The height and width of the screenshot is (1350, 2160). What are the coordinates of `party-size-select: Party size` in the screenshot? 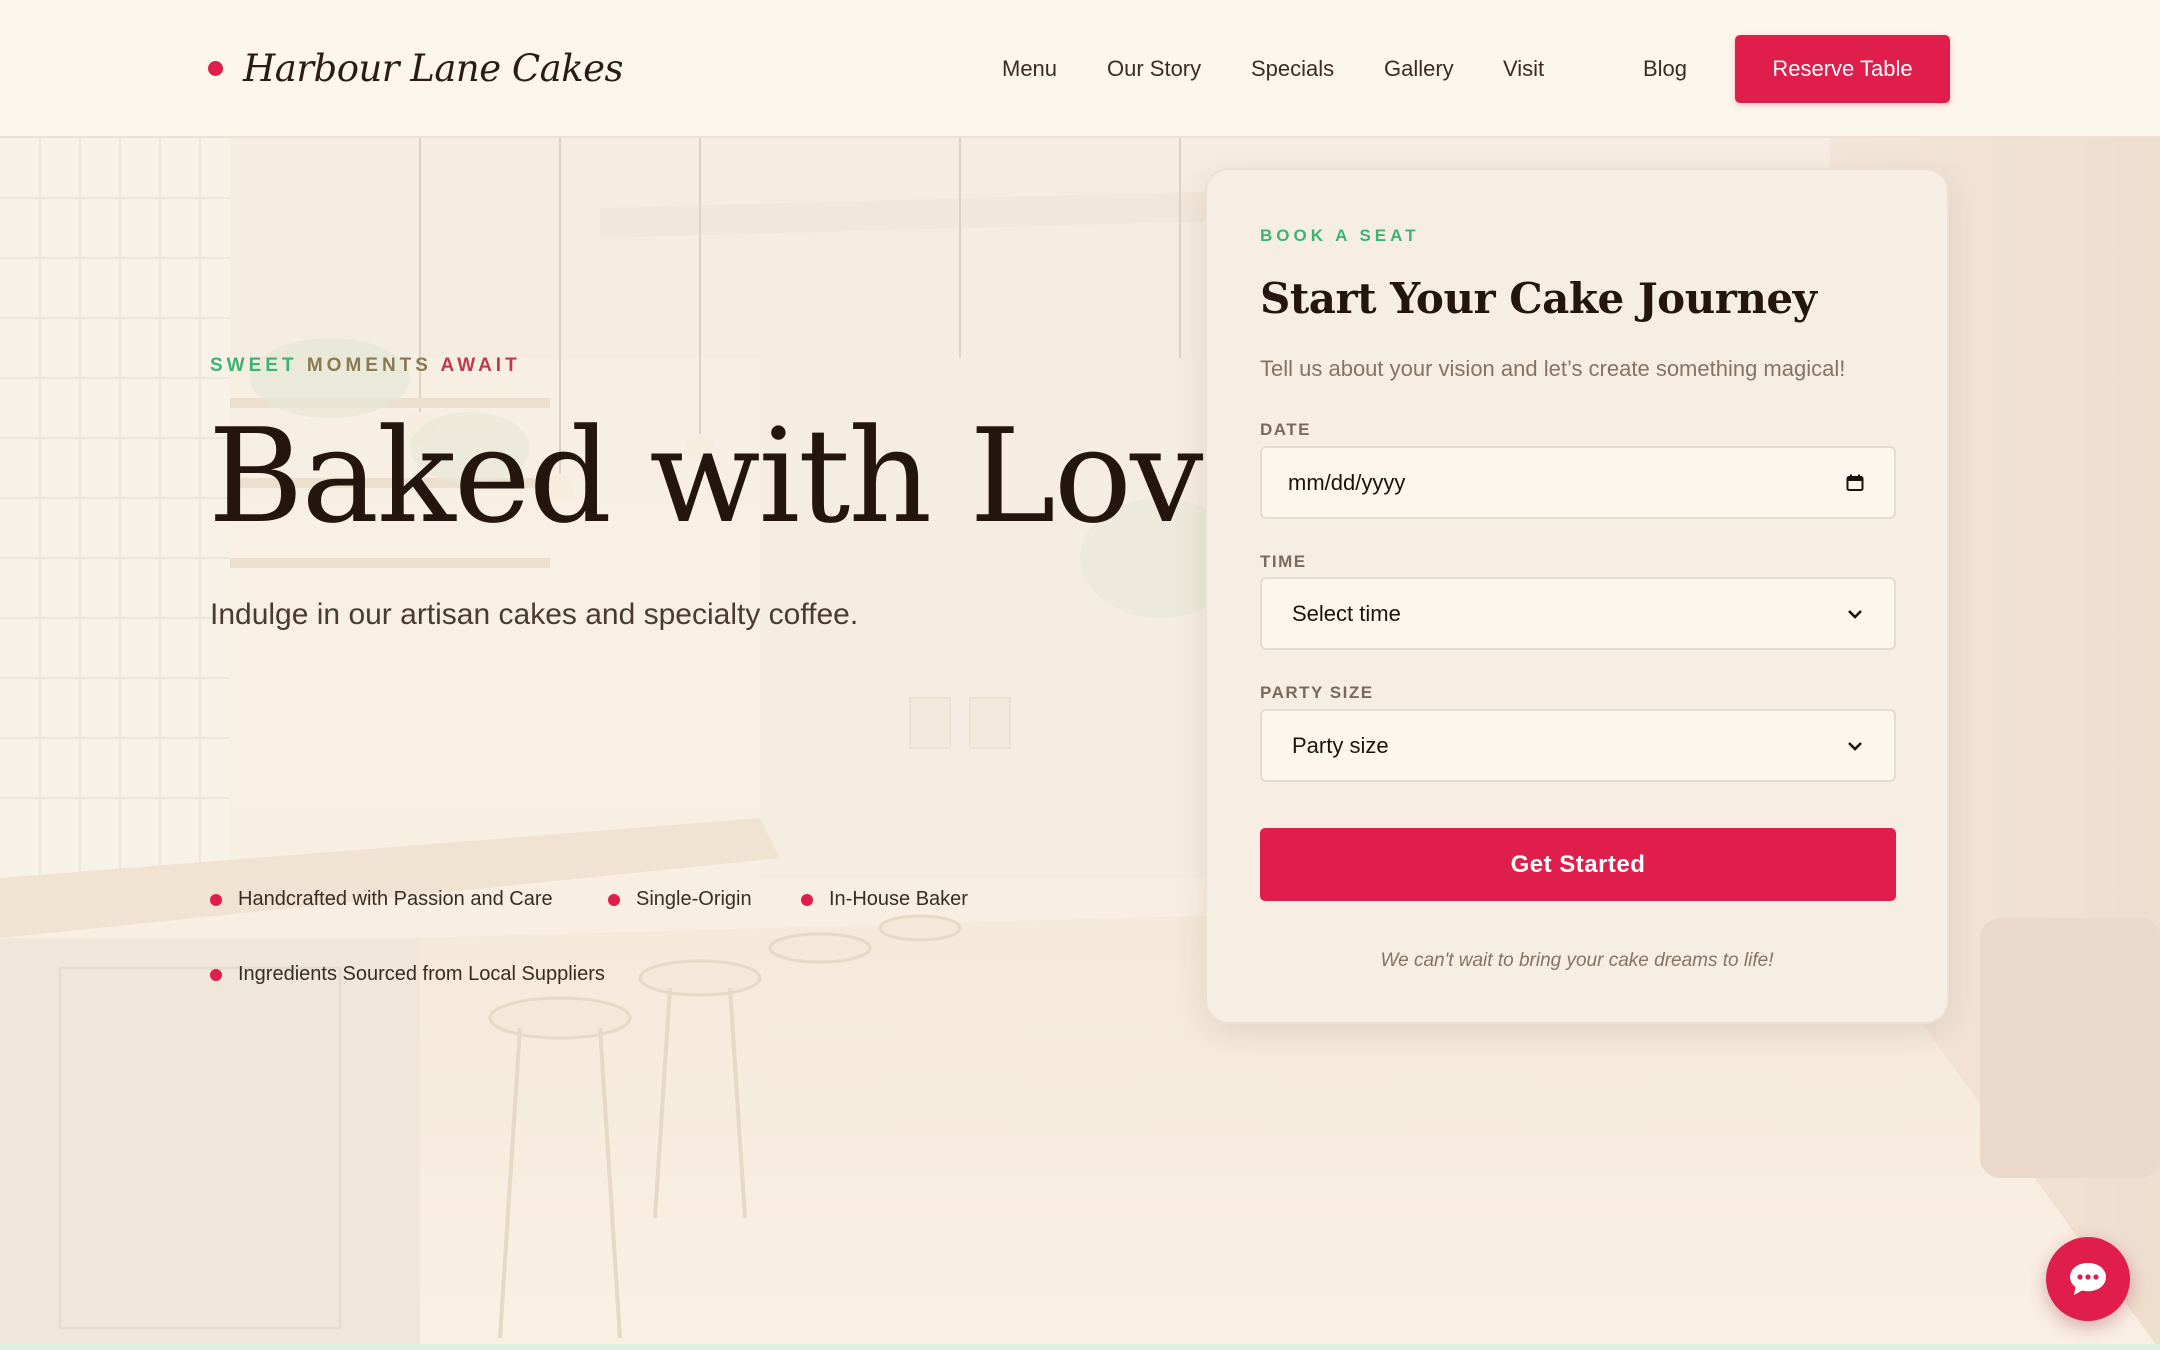 It's located at (1578, 745).